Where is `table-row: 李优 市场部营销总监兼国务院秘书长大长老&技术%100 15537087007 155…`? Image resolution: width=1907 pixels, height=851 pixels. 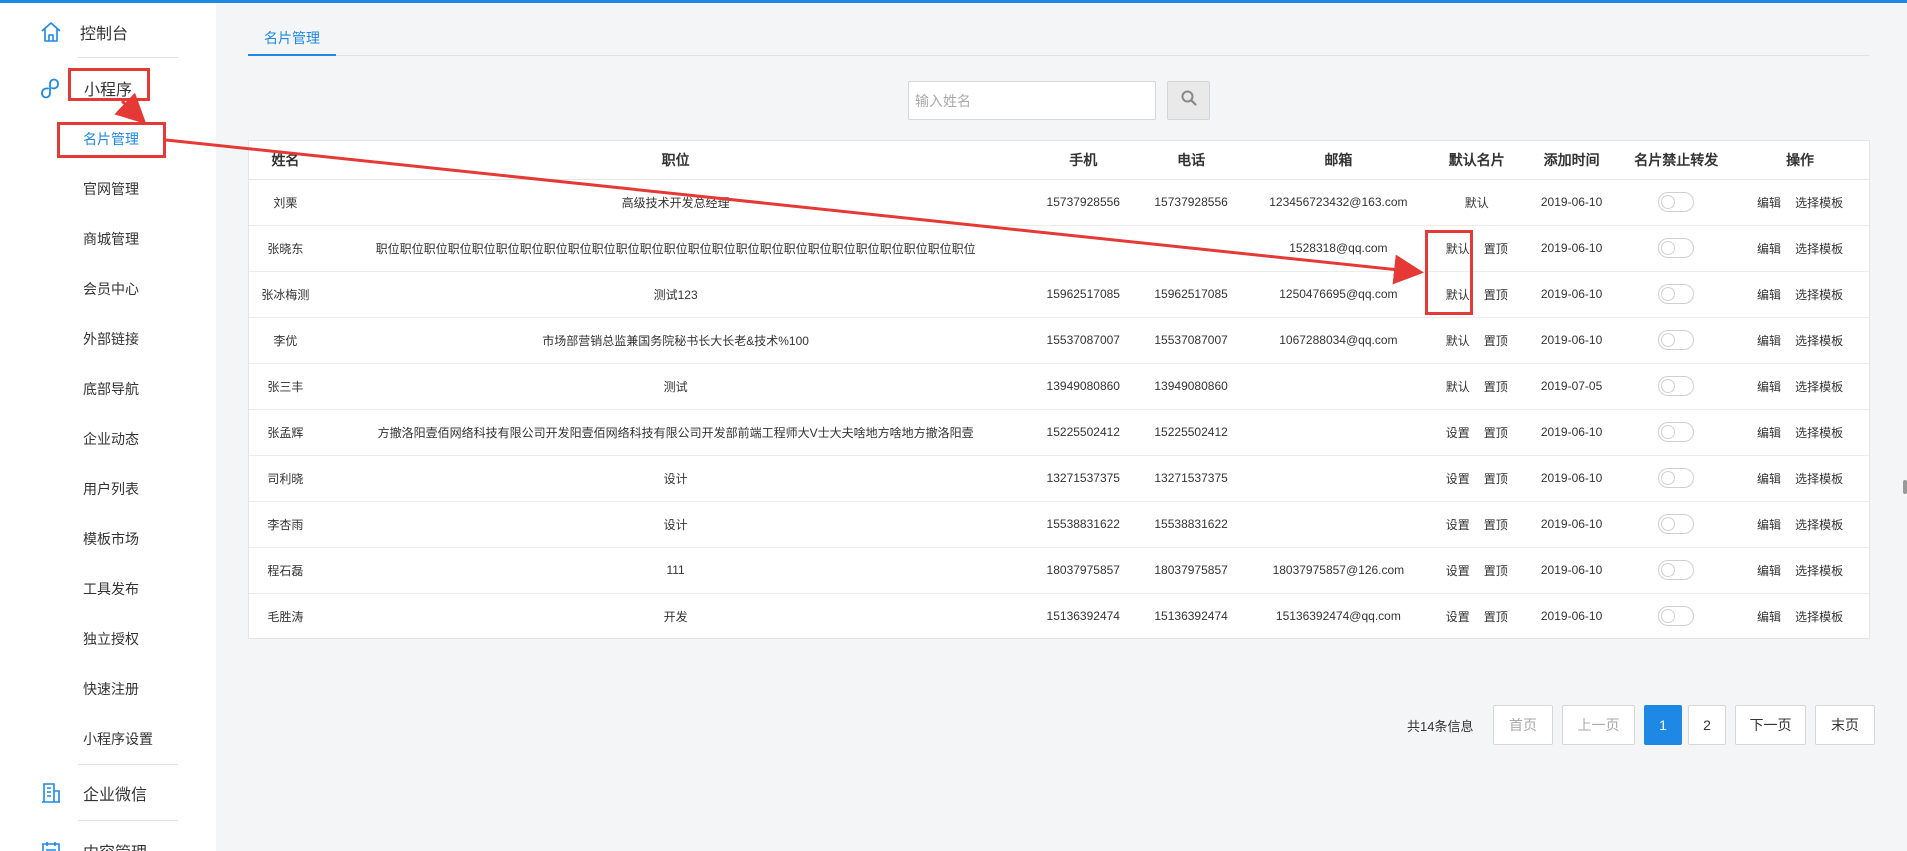
table-row: 李优 市场部营销总监兼国务院秘书长大长老&技术%100 15537087007 155… is located at coordinates (1059, 340).